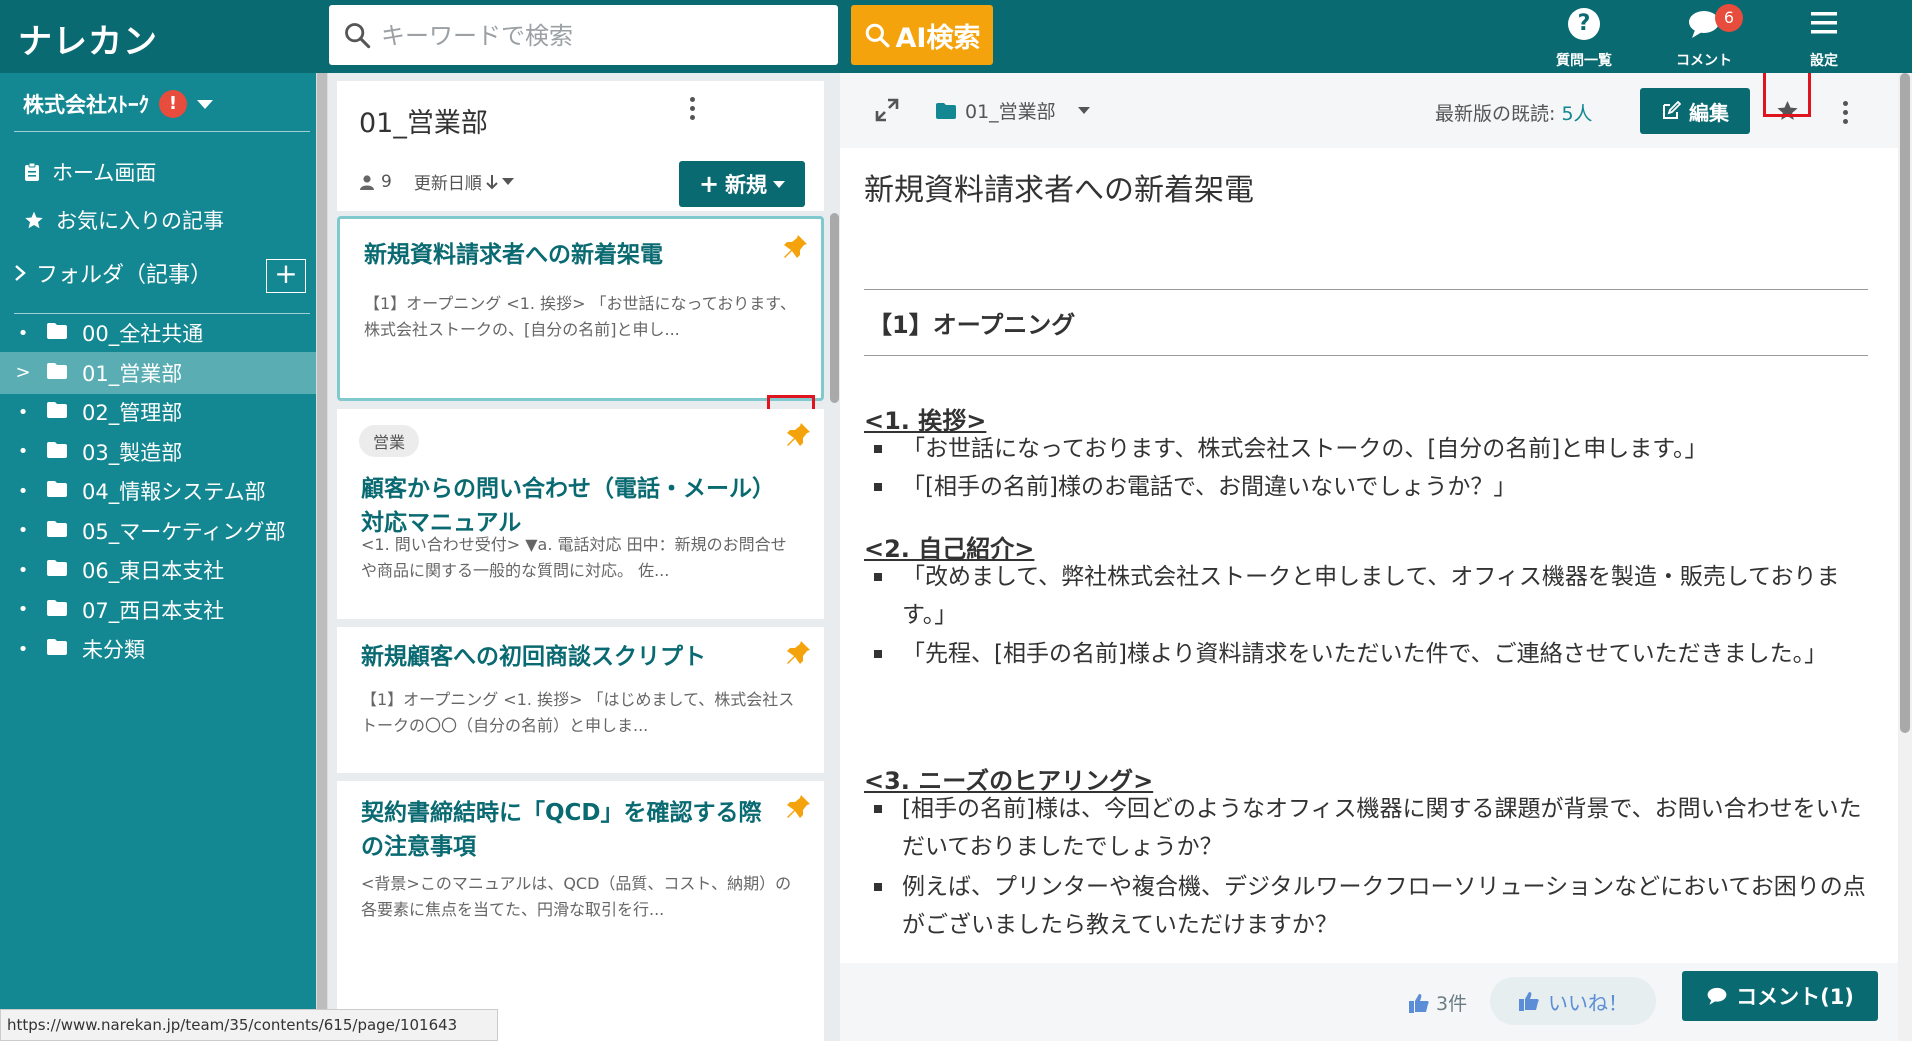  What do you see at coordinates (1704, 61) in the screenshot?
I see `comments-label: コメント` at bounding box center [1704, 61].